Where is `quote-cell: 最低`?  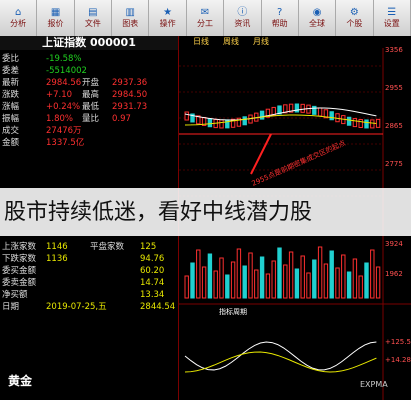 quote-cell: 最低 is located at coordinates (91, 107).